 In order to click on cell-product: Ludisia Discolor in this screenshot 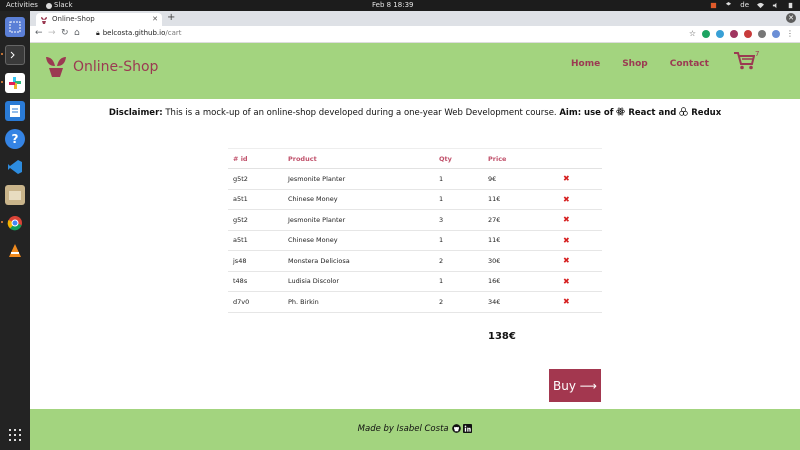, I will do `click(358, 281)`.